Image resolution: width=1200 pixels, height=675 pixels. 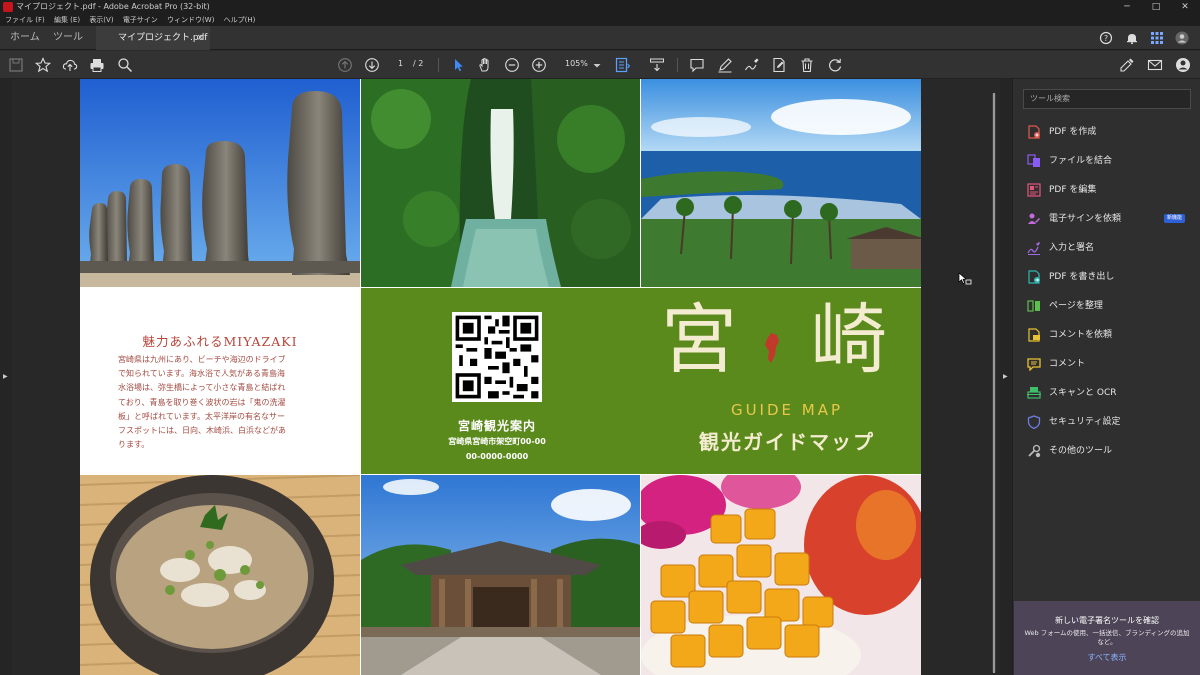 I want to click on left-navigation-pane: ▶, so click(x=6, y=377).